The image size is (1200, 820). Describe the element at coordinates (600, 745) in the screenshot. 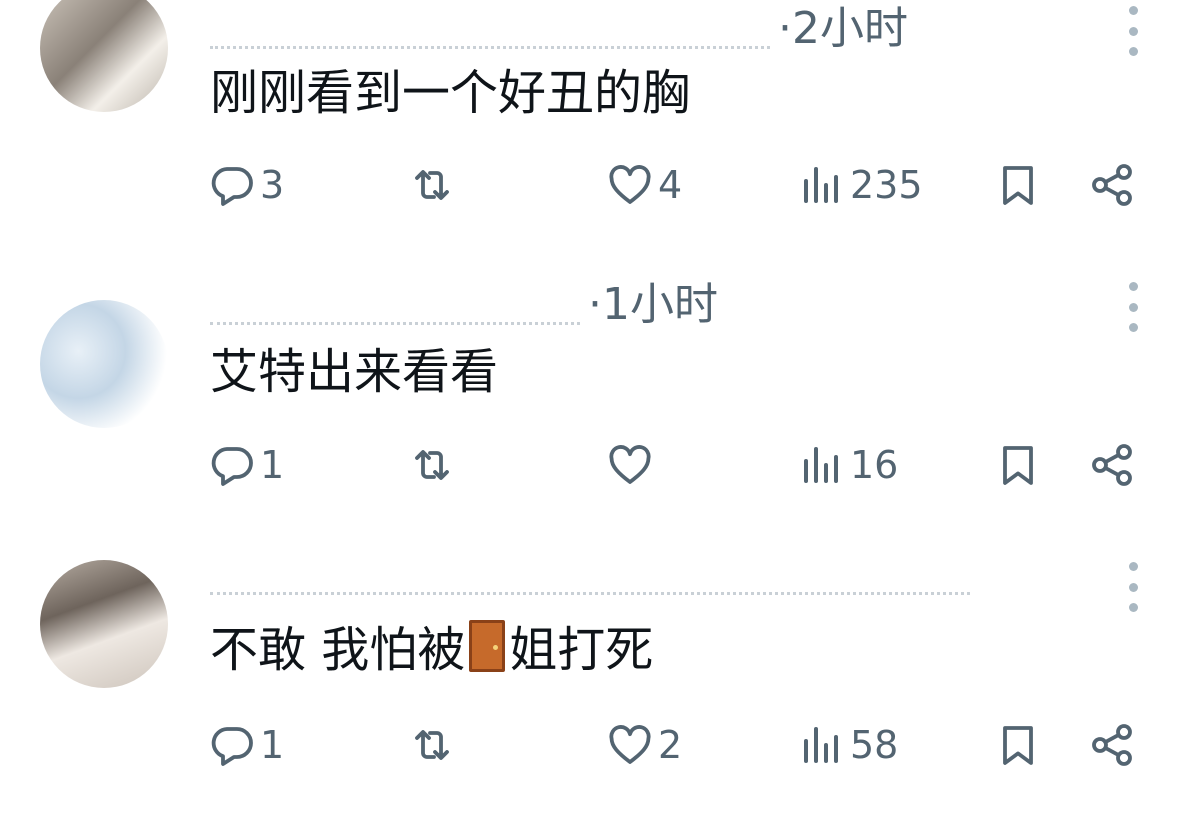

I see `action-bar: 1 2 58` at that location.